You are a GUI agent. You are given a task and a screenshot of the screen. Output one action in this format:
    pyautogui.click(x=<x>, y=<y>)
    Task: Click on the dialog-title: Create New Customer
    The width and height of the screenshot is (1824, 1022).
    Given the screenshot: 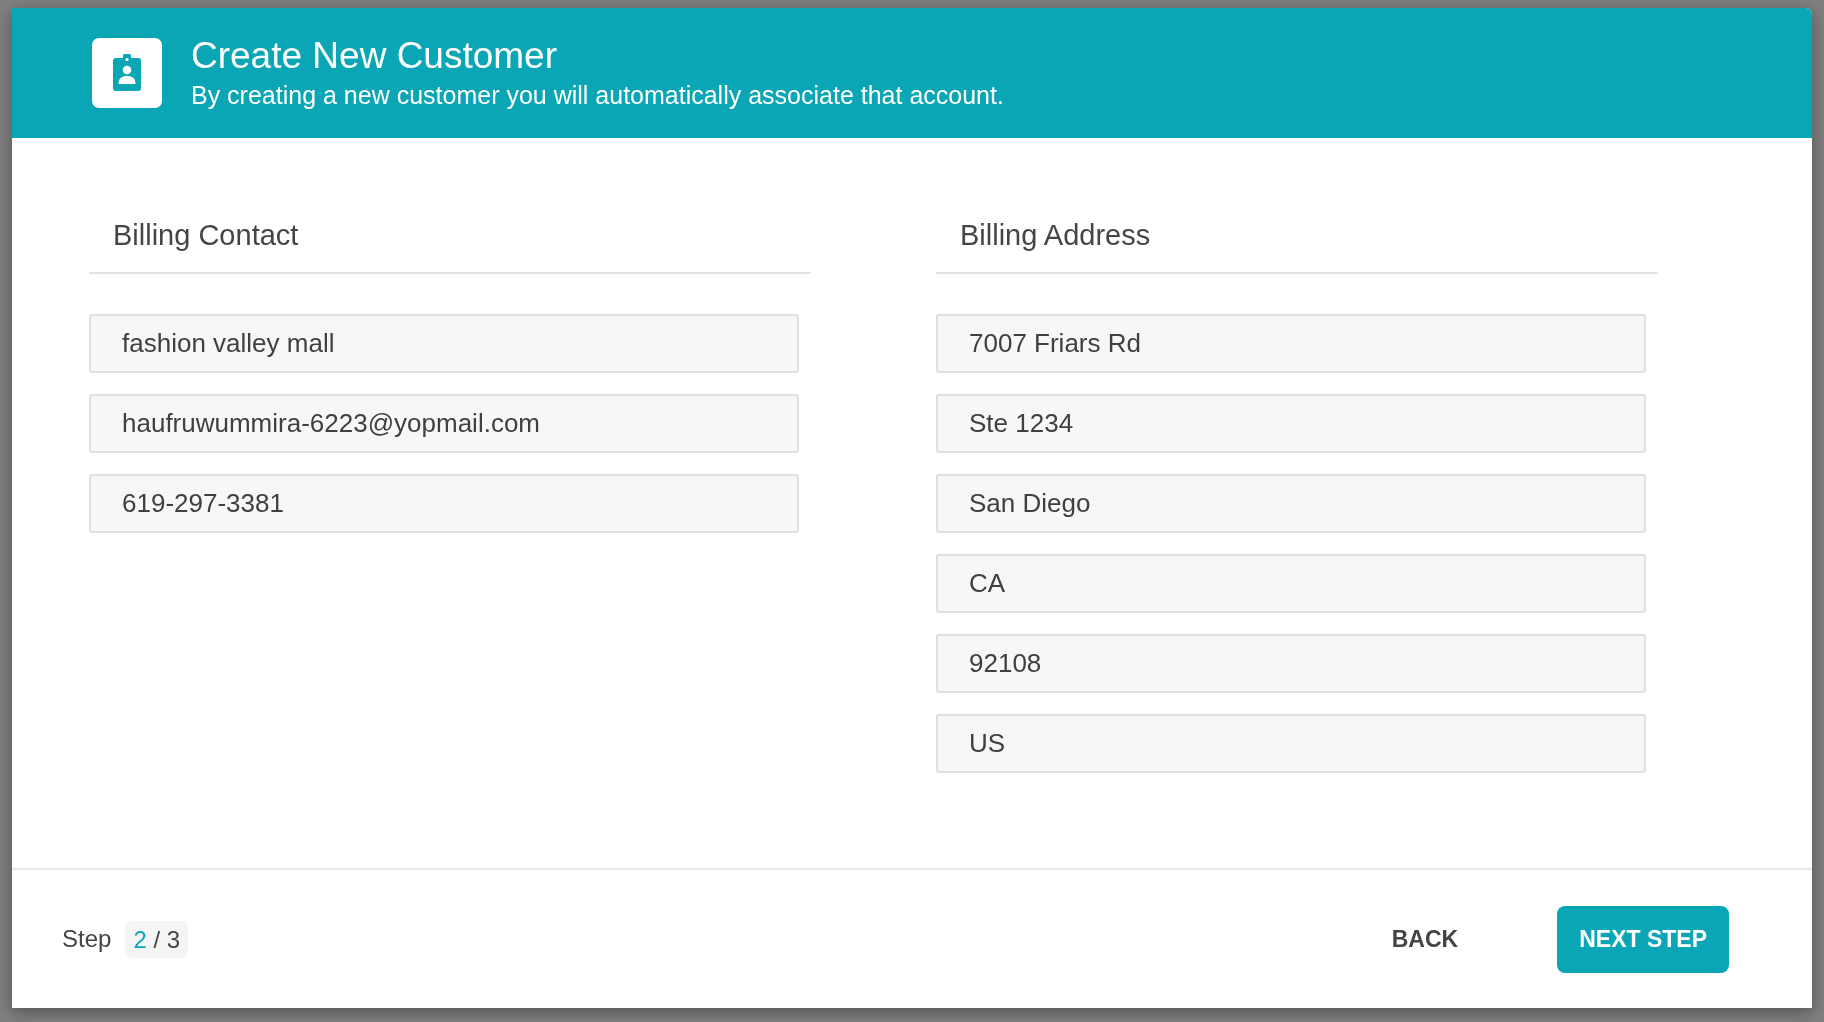 What is the action you would take?
    pyautogui.click(x=374, y=55)
    